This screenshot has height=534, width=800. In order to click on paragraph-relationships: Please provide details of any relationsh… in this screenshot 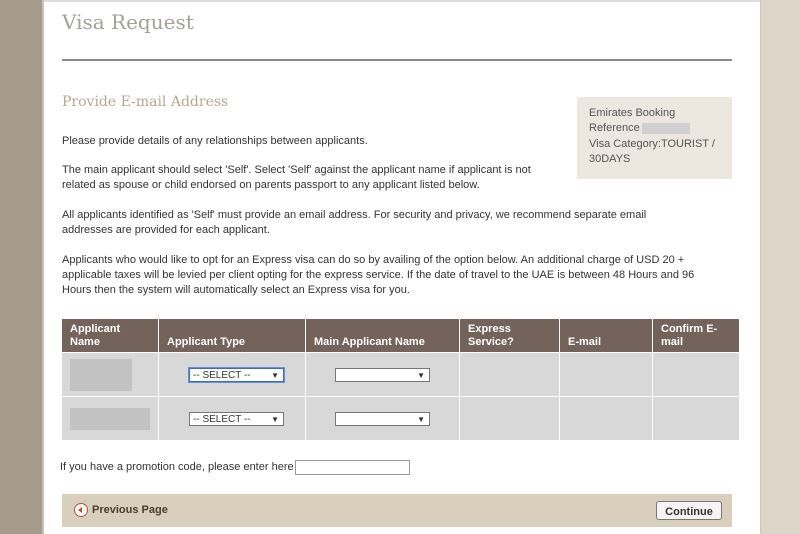, I will do `click(215, 141)`.